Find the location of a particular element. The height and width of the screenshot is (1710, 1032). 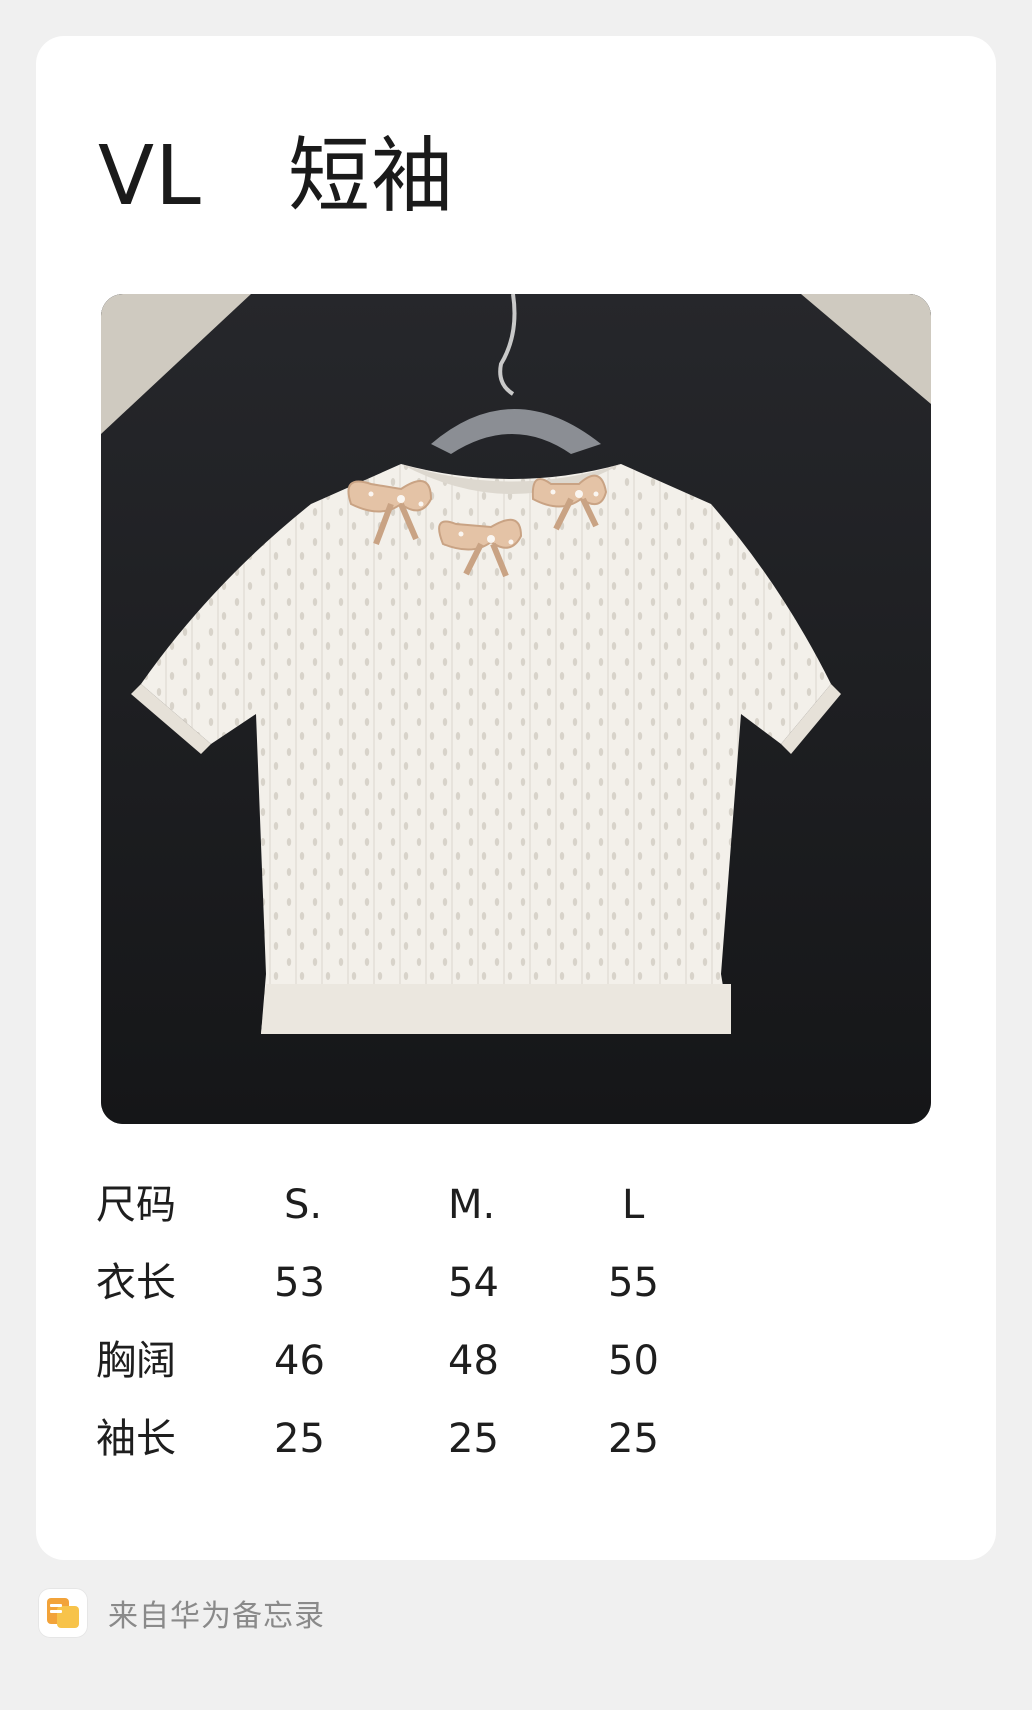

value-s: 53 is located at coordinates (299, 1283).